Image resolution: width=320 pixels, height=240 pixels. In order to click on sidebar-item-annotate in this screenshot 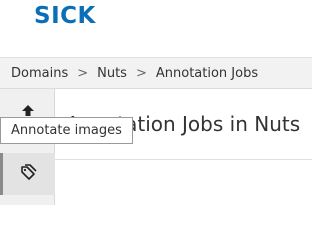, I will do `click(27, 174)`.